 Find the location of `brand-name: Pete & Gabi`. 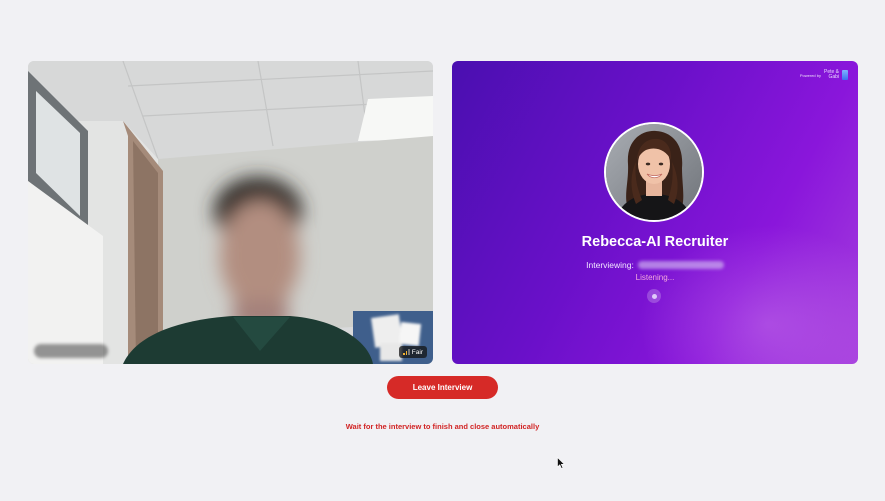

brand-name: Pete & Gabi is located at coordinates (831, 75).